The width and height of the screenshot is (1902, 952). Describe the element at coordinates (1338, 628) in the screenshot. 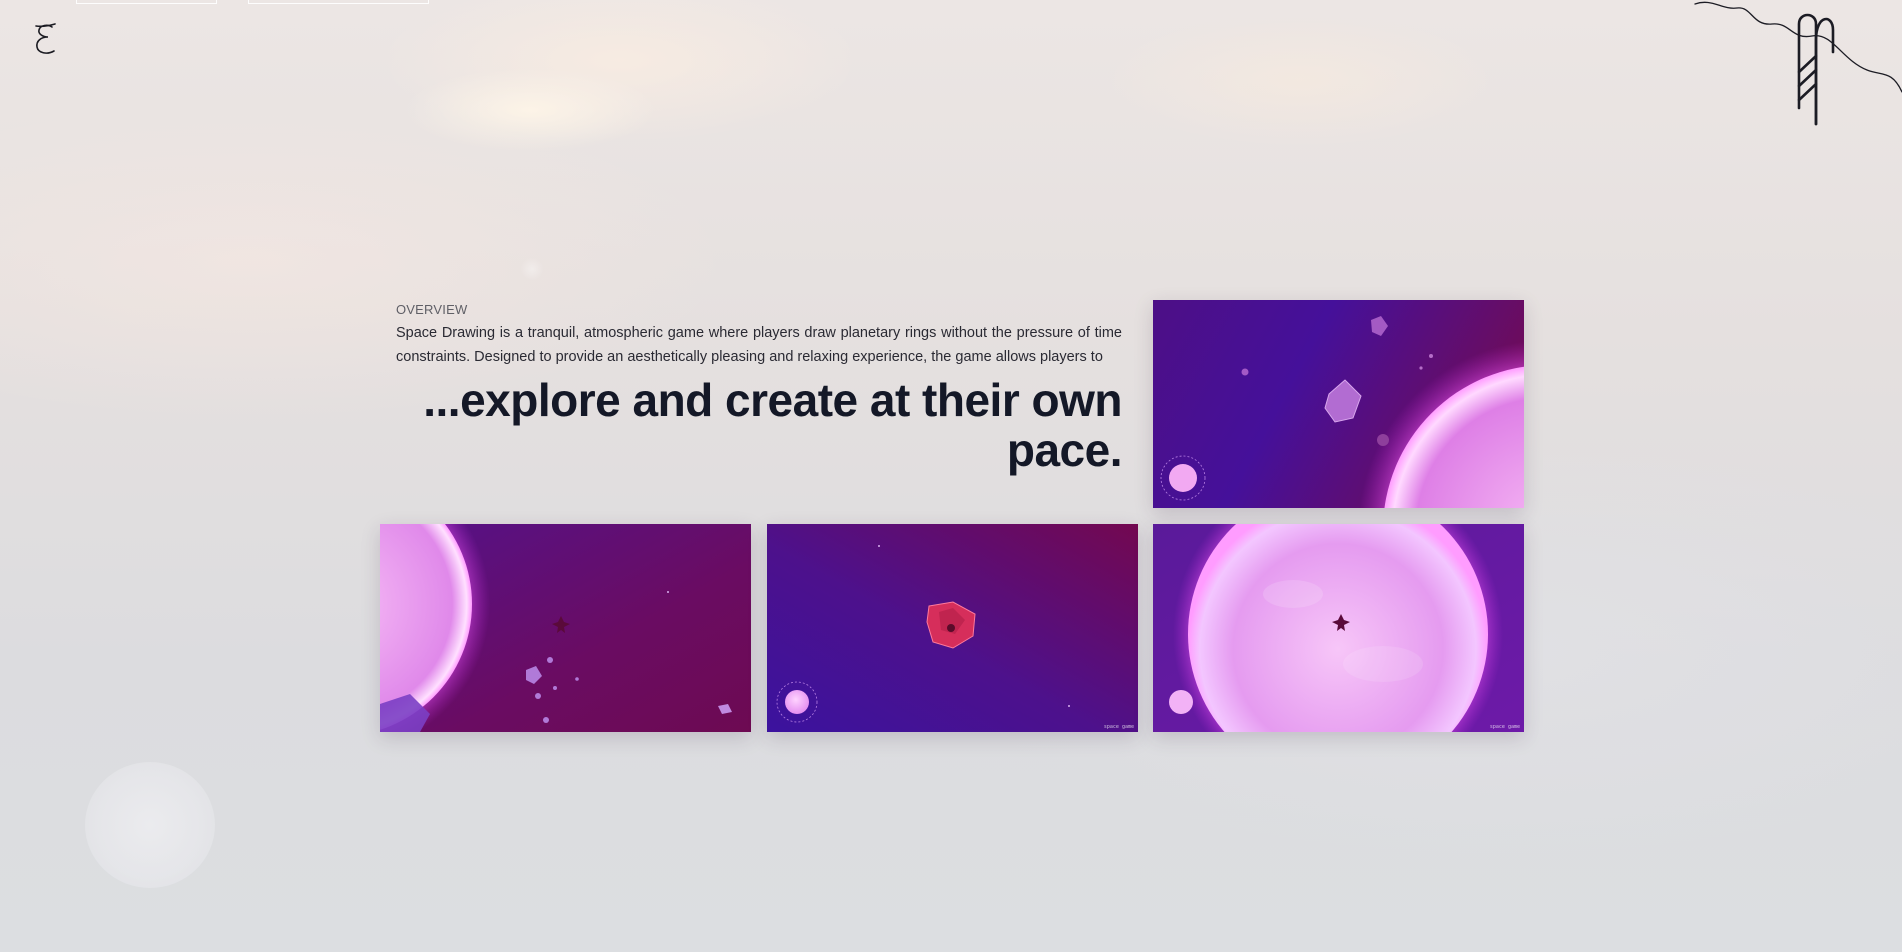

I see `screenshot-planet-surface: space game` at that location.